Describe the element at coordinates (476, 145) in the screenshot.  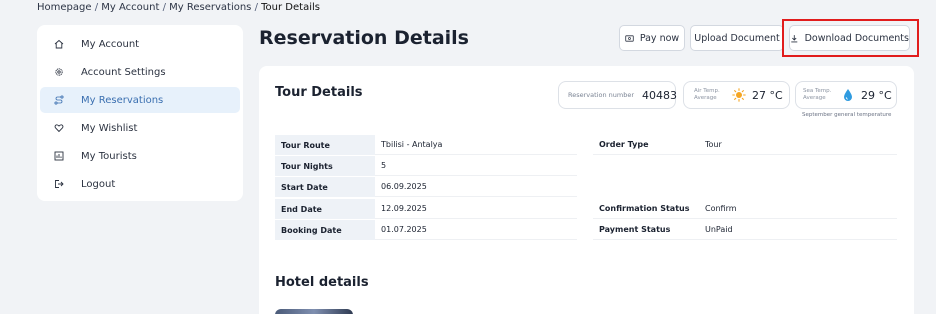
I see `tour-route-value: Tbilisi - Antalya` at that location.